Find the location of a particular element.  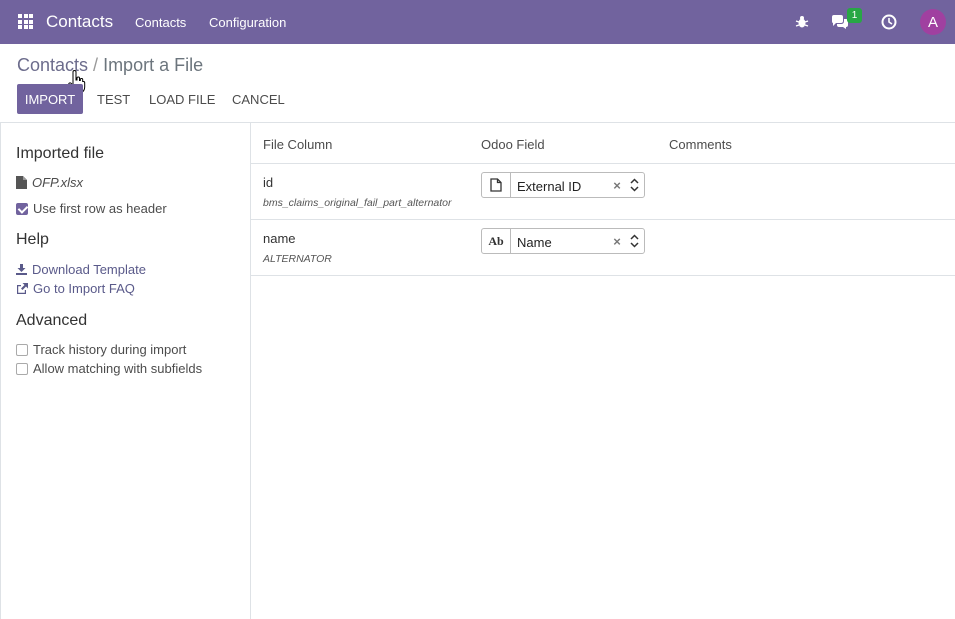

imported-file-name: OFP.xlsx is located at coordinates (58, 182).